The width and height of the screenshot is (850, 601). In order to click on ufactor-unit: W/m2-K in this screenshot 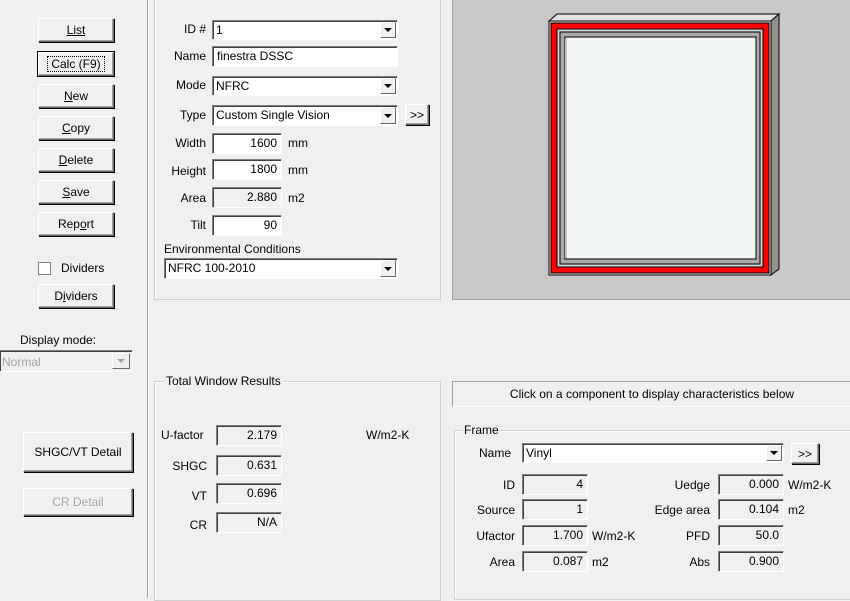, I will do `click(388, 435)`.